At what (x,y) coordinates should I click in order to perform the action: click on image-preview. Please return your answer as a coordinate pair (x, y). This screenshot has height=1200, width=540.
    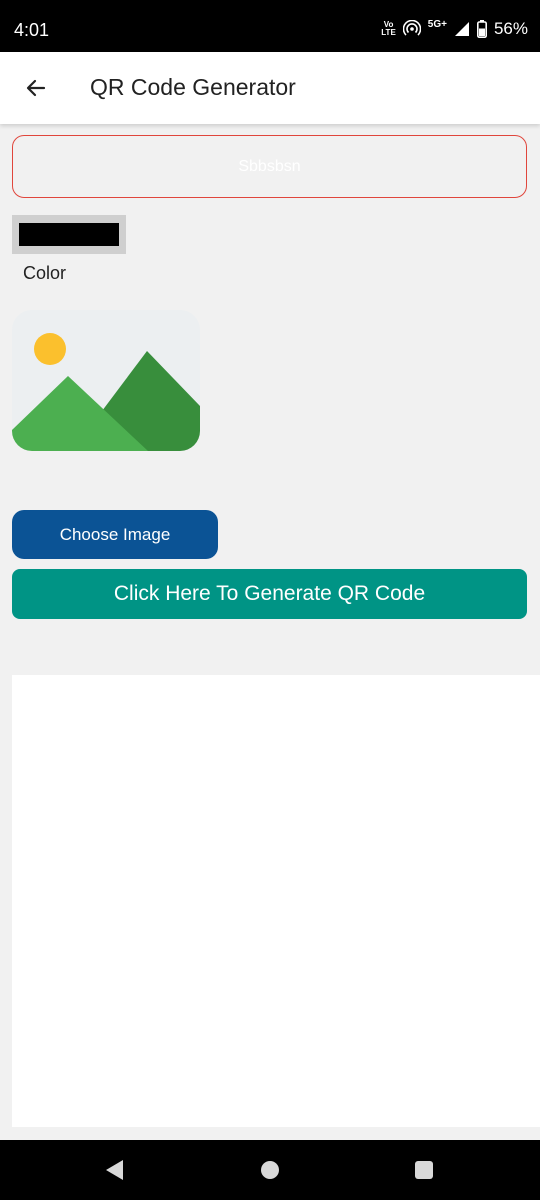
    Looking at the image, I should click on (106, 380).